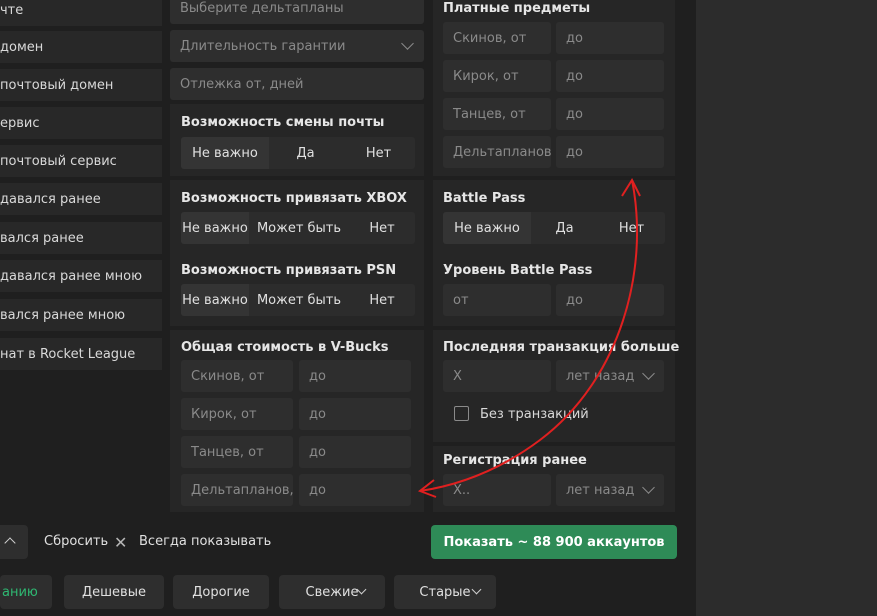 This screenshot has width=877, height=616. I want to click on annotation-arrowhead-top, so click(631, 187).